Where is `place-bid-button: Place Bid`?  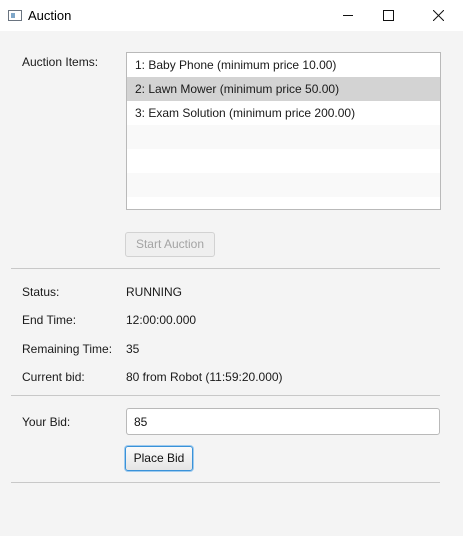
place-bid-button: Place Bid is located at coordinates (159, 458).